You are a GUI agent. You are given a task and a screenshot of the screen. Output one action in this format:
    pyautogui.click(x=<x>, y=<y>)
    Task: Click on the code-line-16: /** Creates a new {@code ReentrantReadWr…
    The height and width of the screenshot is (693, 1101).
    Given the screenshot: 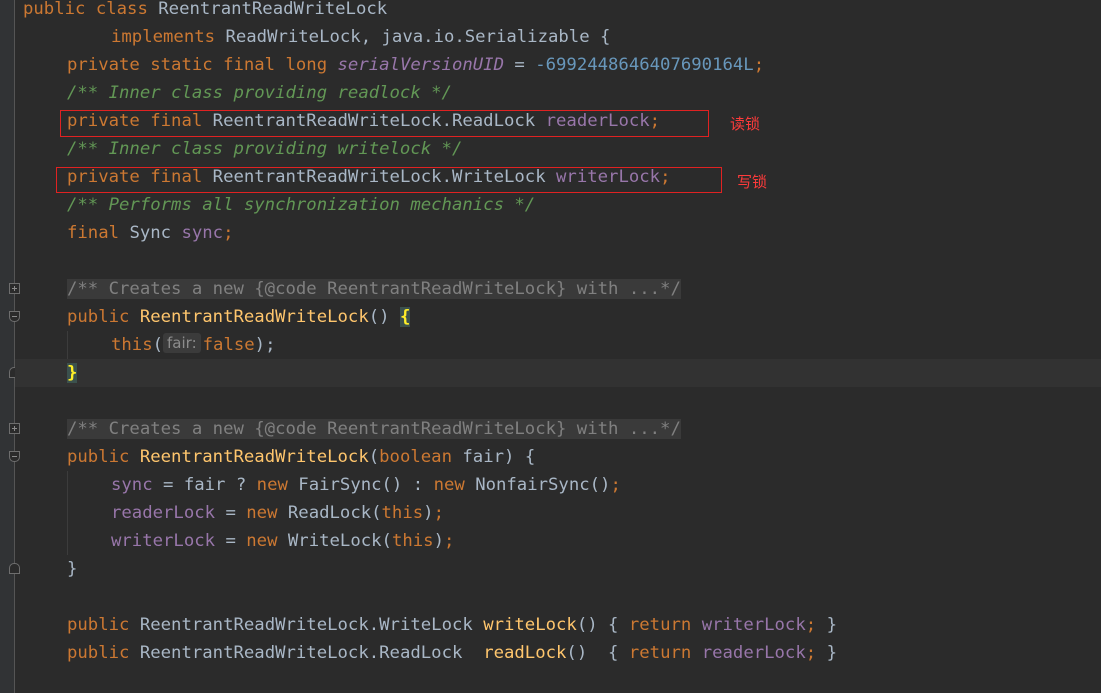 What is the action you would take?
    pyautogui.click(x=374, y=429)
    